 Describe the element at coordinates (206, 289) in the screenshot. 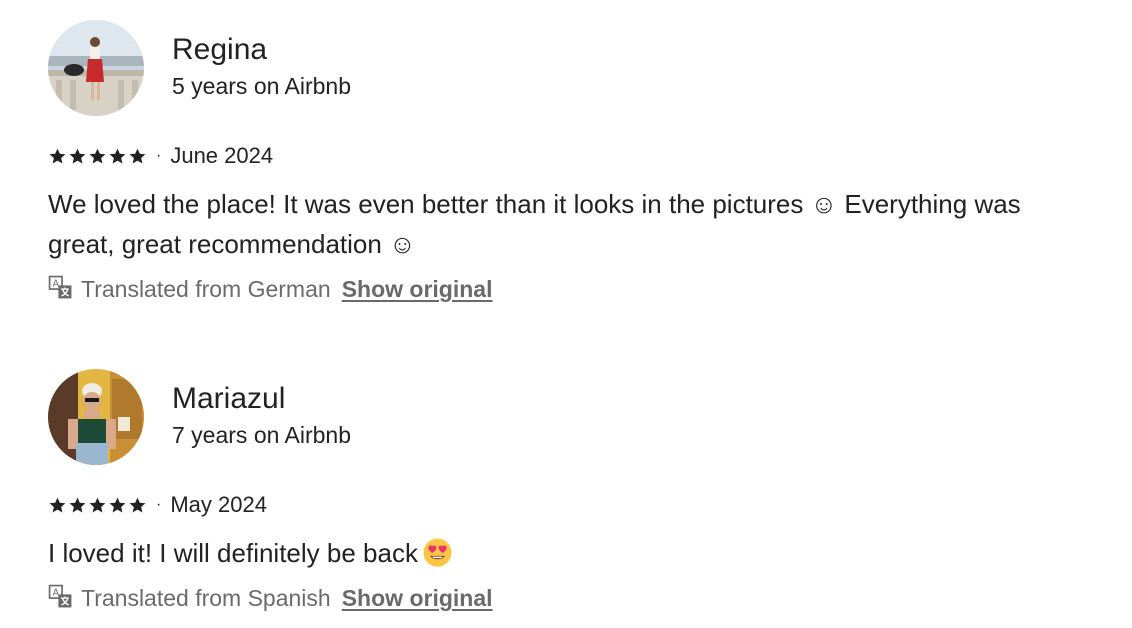

I see `translation-note: Translated from German` at that location.